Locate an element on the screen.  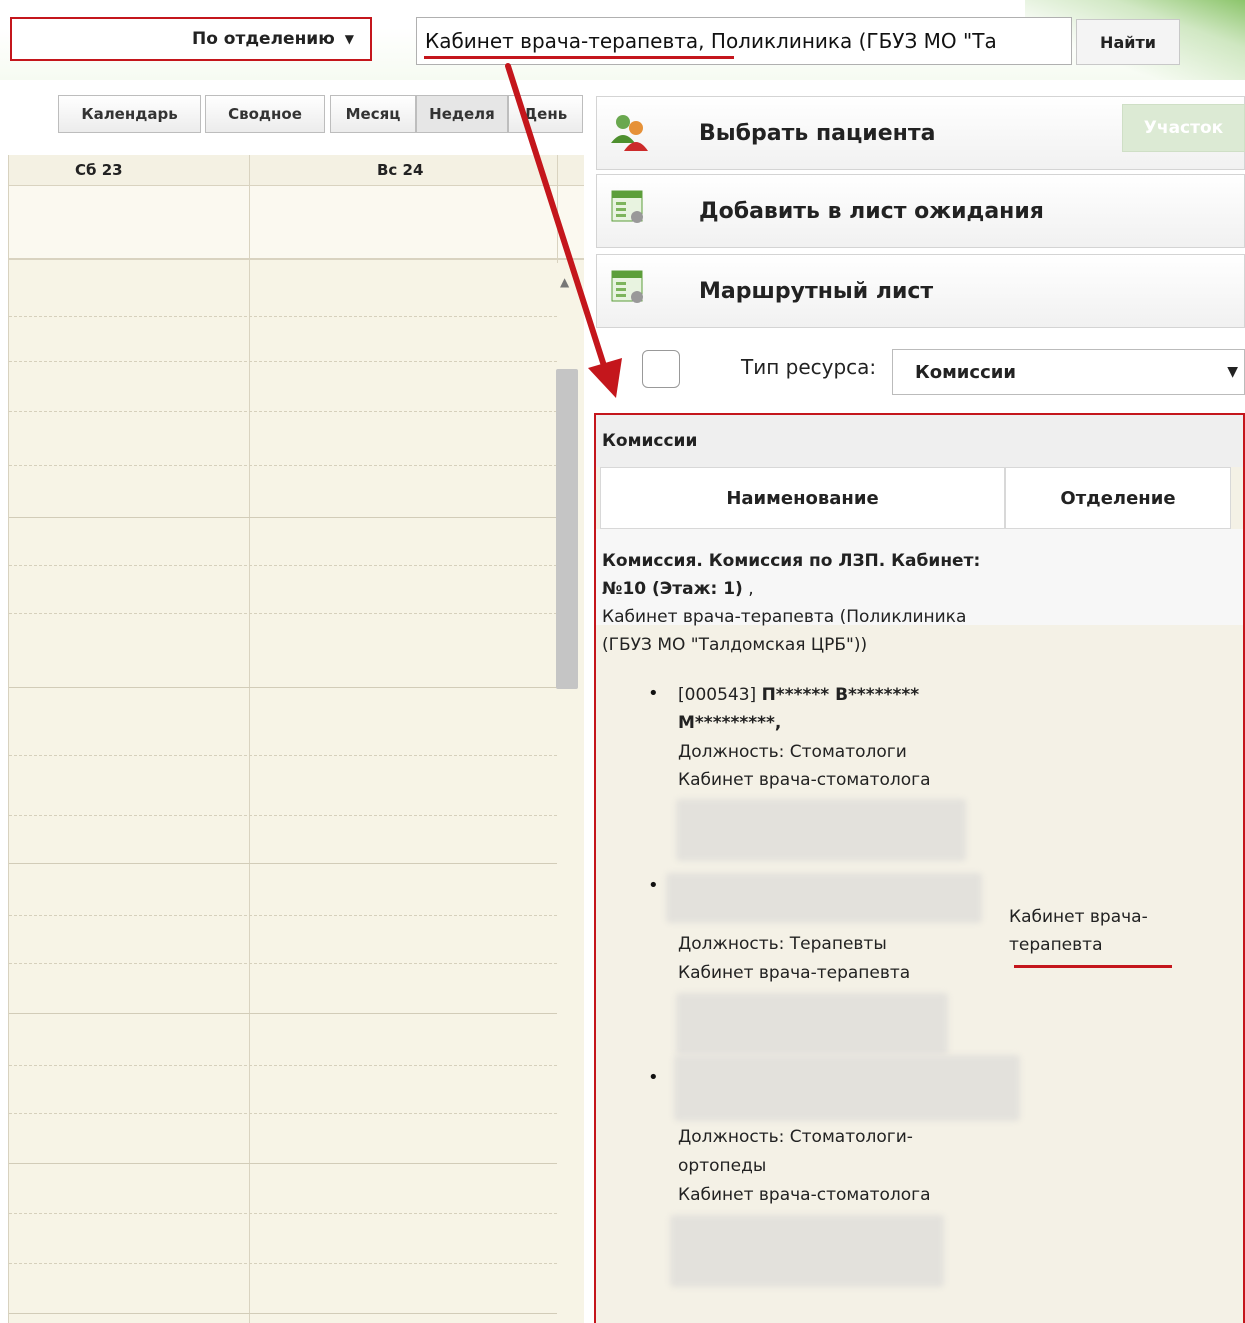
route-sheet-button: Маршрутный лист is located at coordinates (920, 291).